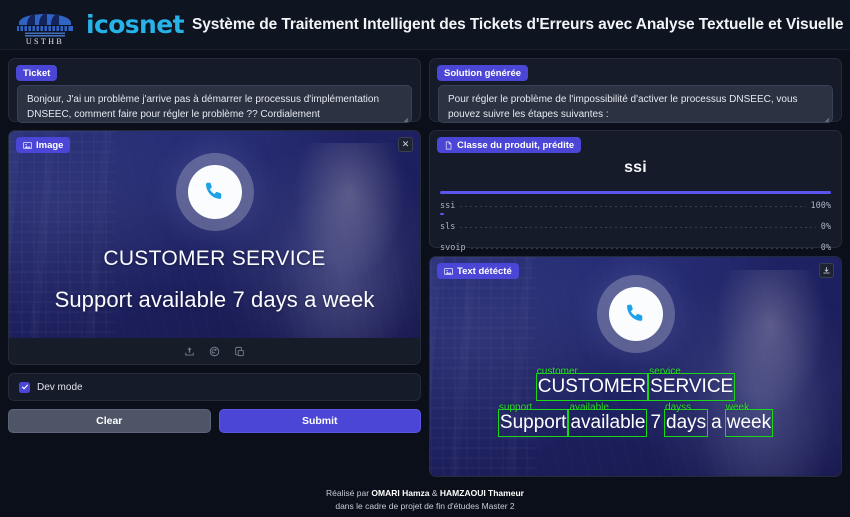 The height and width of the screenshot is (517, 850). Describe the element at coordinates (50, 145) in the screenshot. I see `image-badge-label: Image` at that location.